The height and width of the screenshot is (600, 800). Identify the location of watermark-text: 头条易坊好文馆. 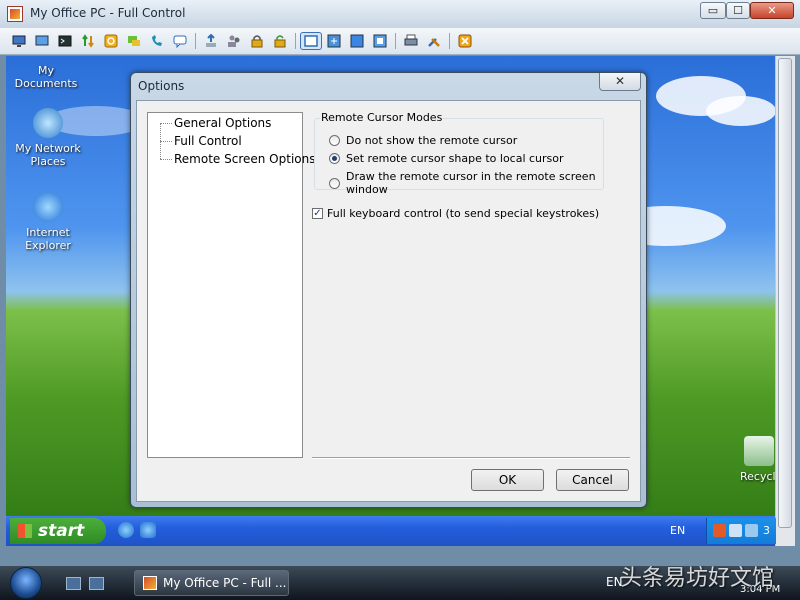
(697, 578).